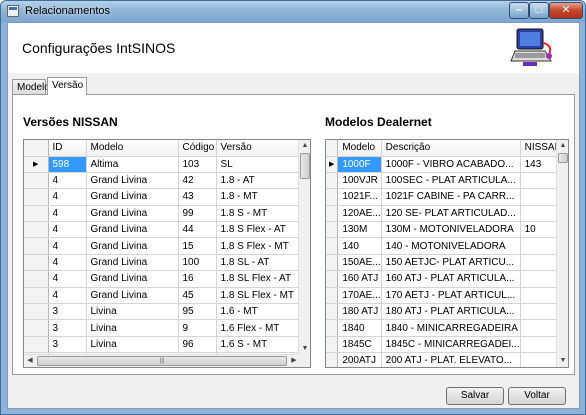 The image size is (586, 415). I want to click on table-cell: 3, so click(67, 345).